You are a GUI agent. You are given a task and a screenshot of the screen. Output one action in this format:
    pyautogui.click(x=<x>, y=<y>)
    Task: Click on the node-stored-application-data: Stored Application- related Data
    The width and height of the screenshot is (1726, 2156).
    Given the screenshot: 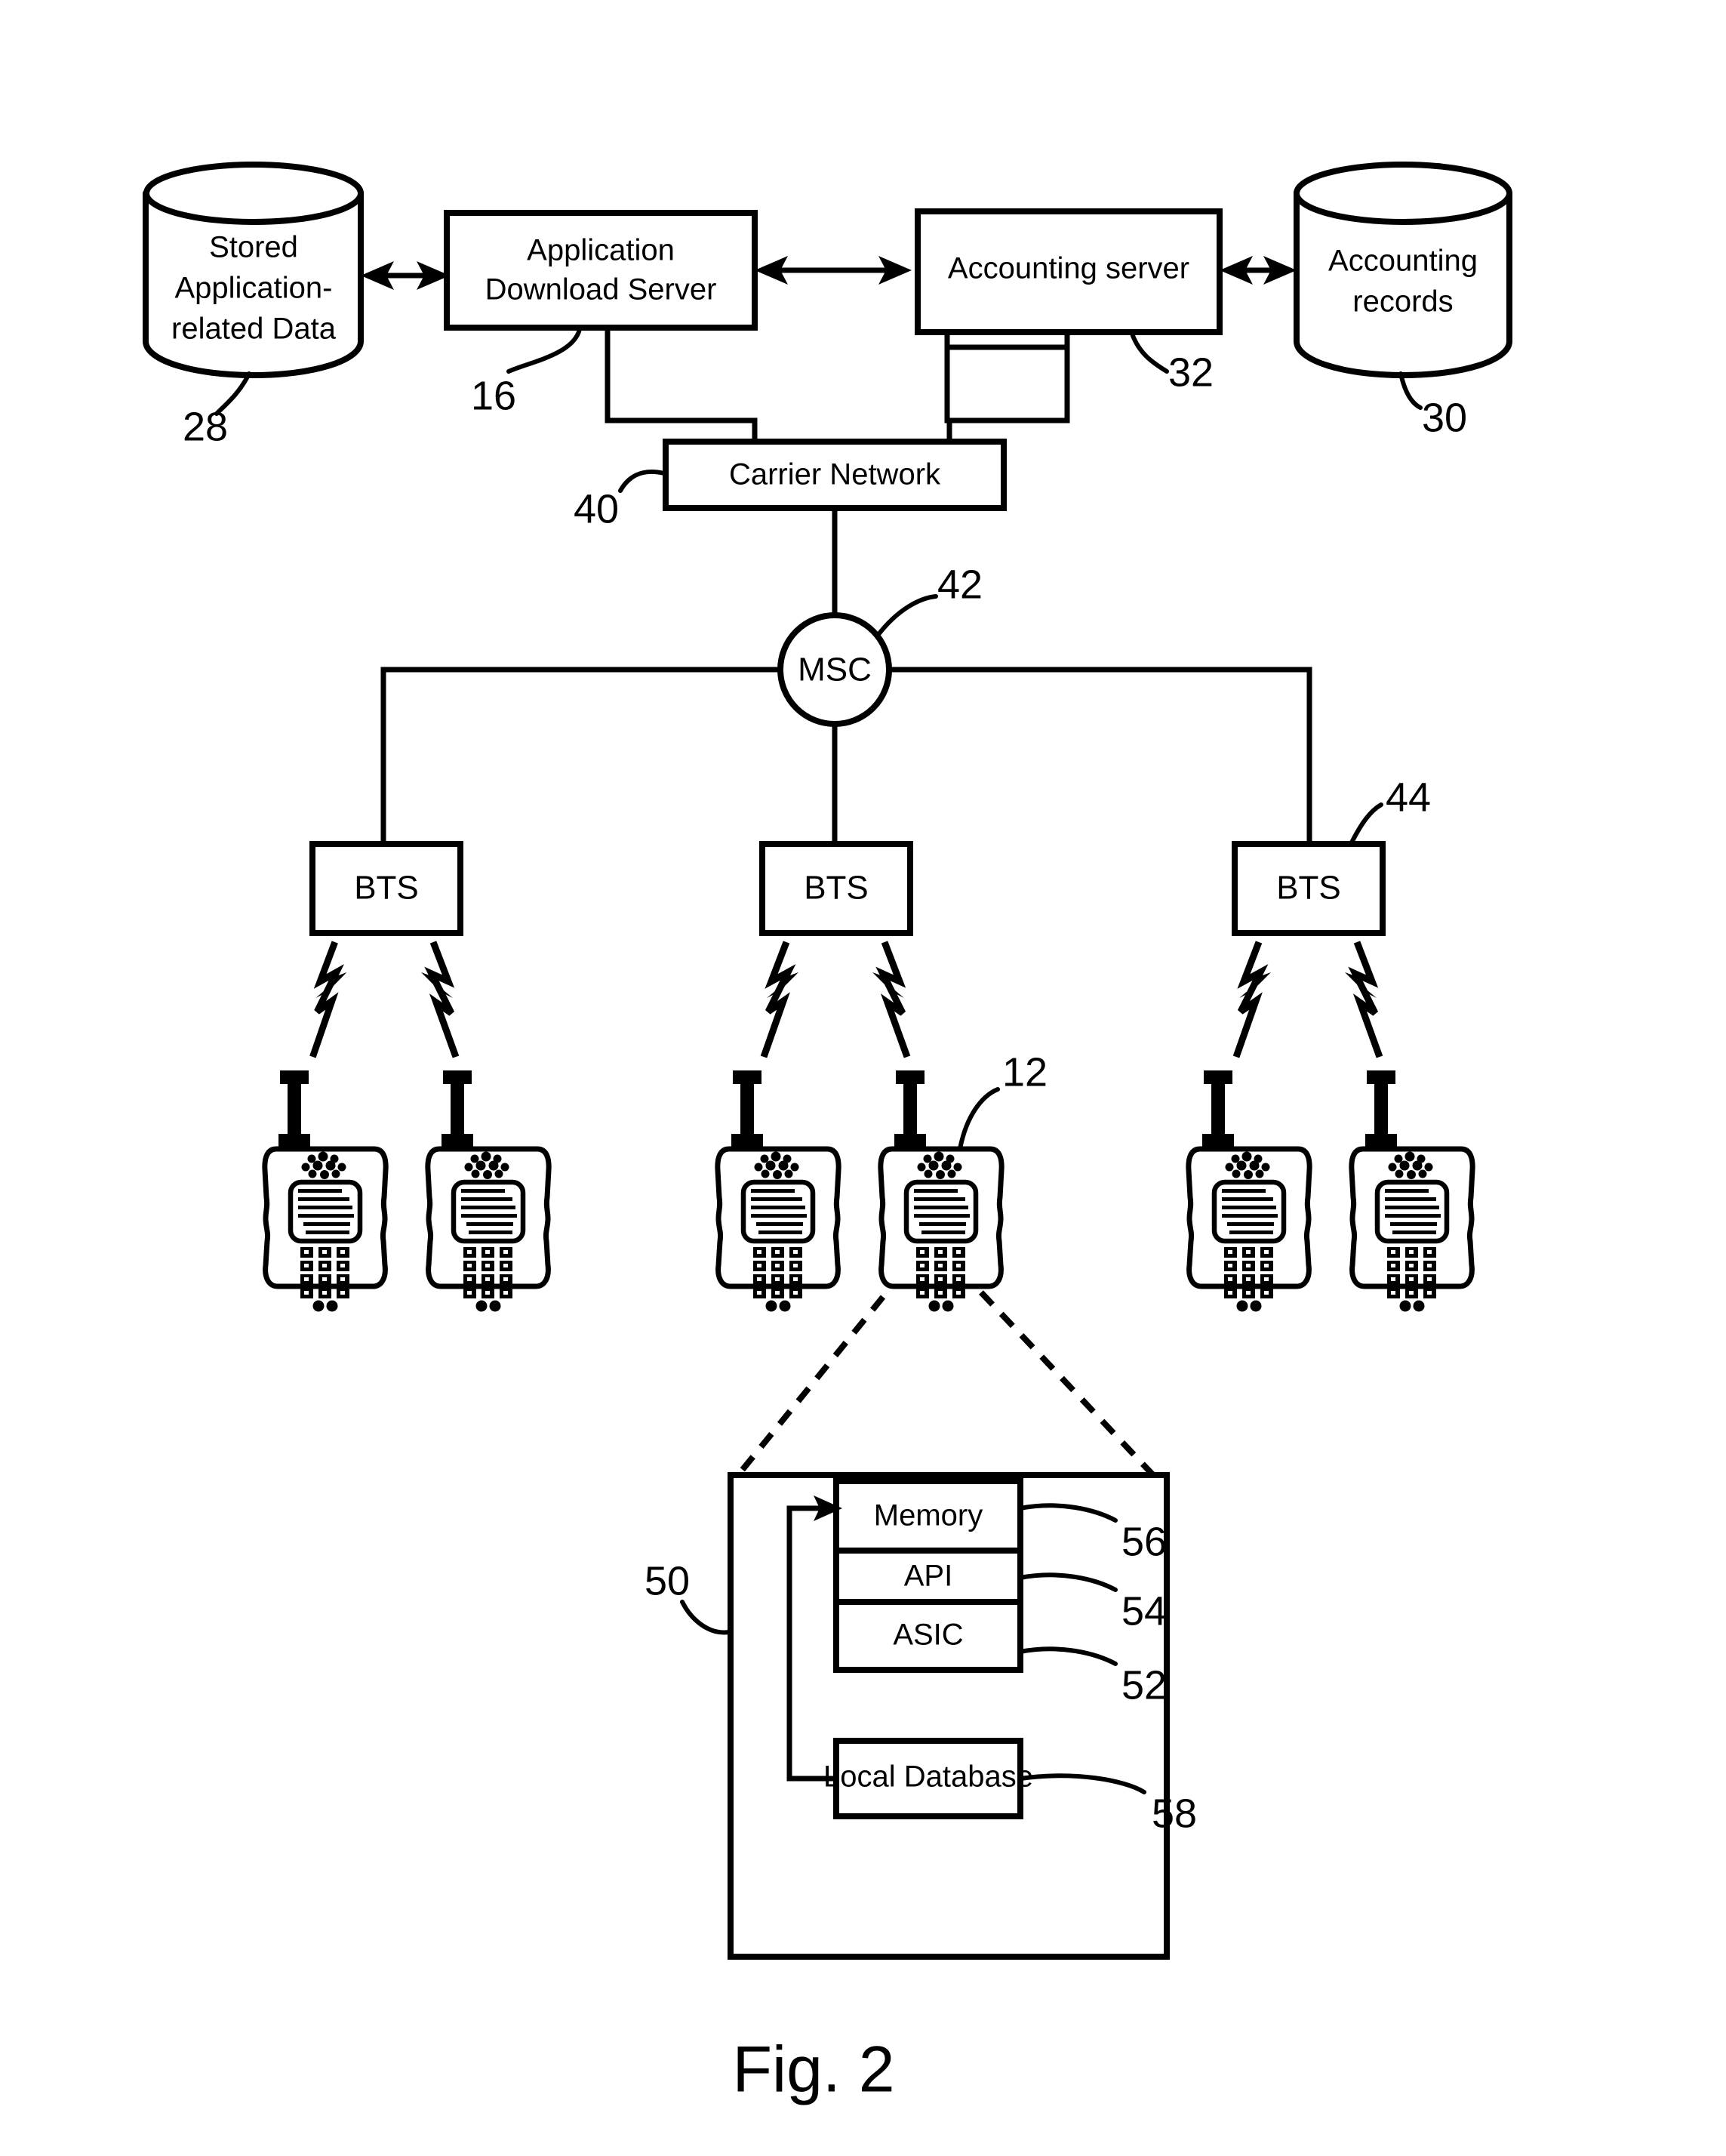 What is the action you would take?
    pyautogui.click(x=253, y=270)
    